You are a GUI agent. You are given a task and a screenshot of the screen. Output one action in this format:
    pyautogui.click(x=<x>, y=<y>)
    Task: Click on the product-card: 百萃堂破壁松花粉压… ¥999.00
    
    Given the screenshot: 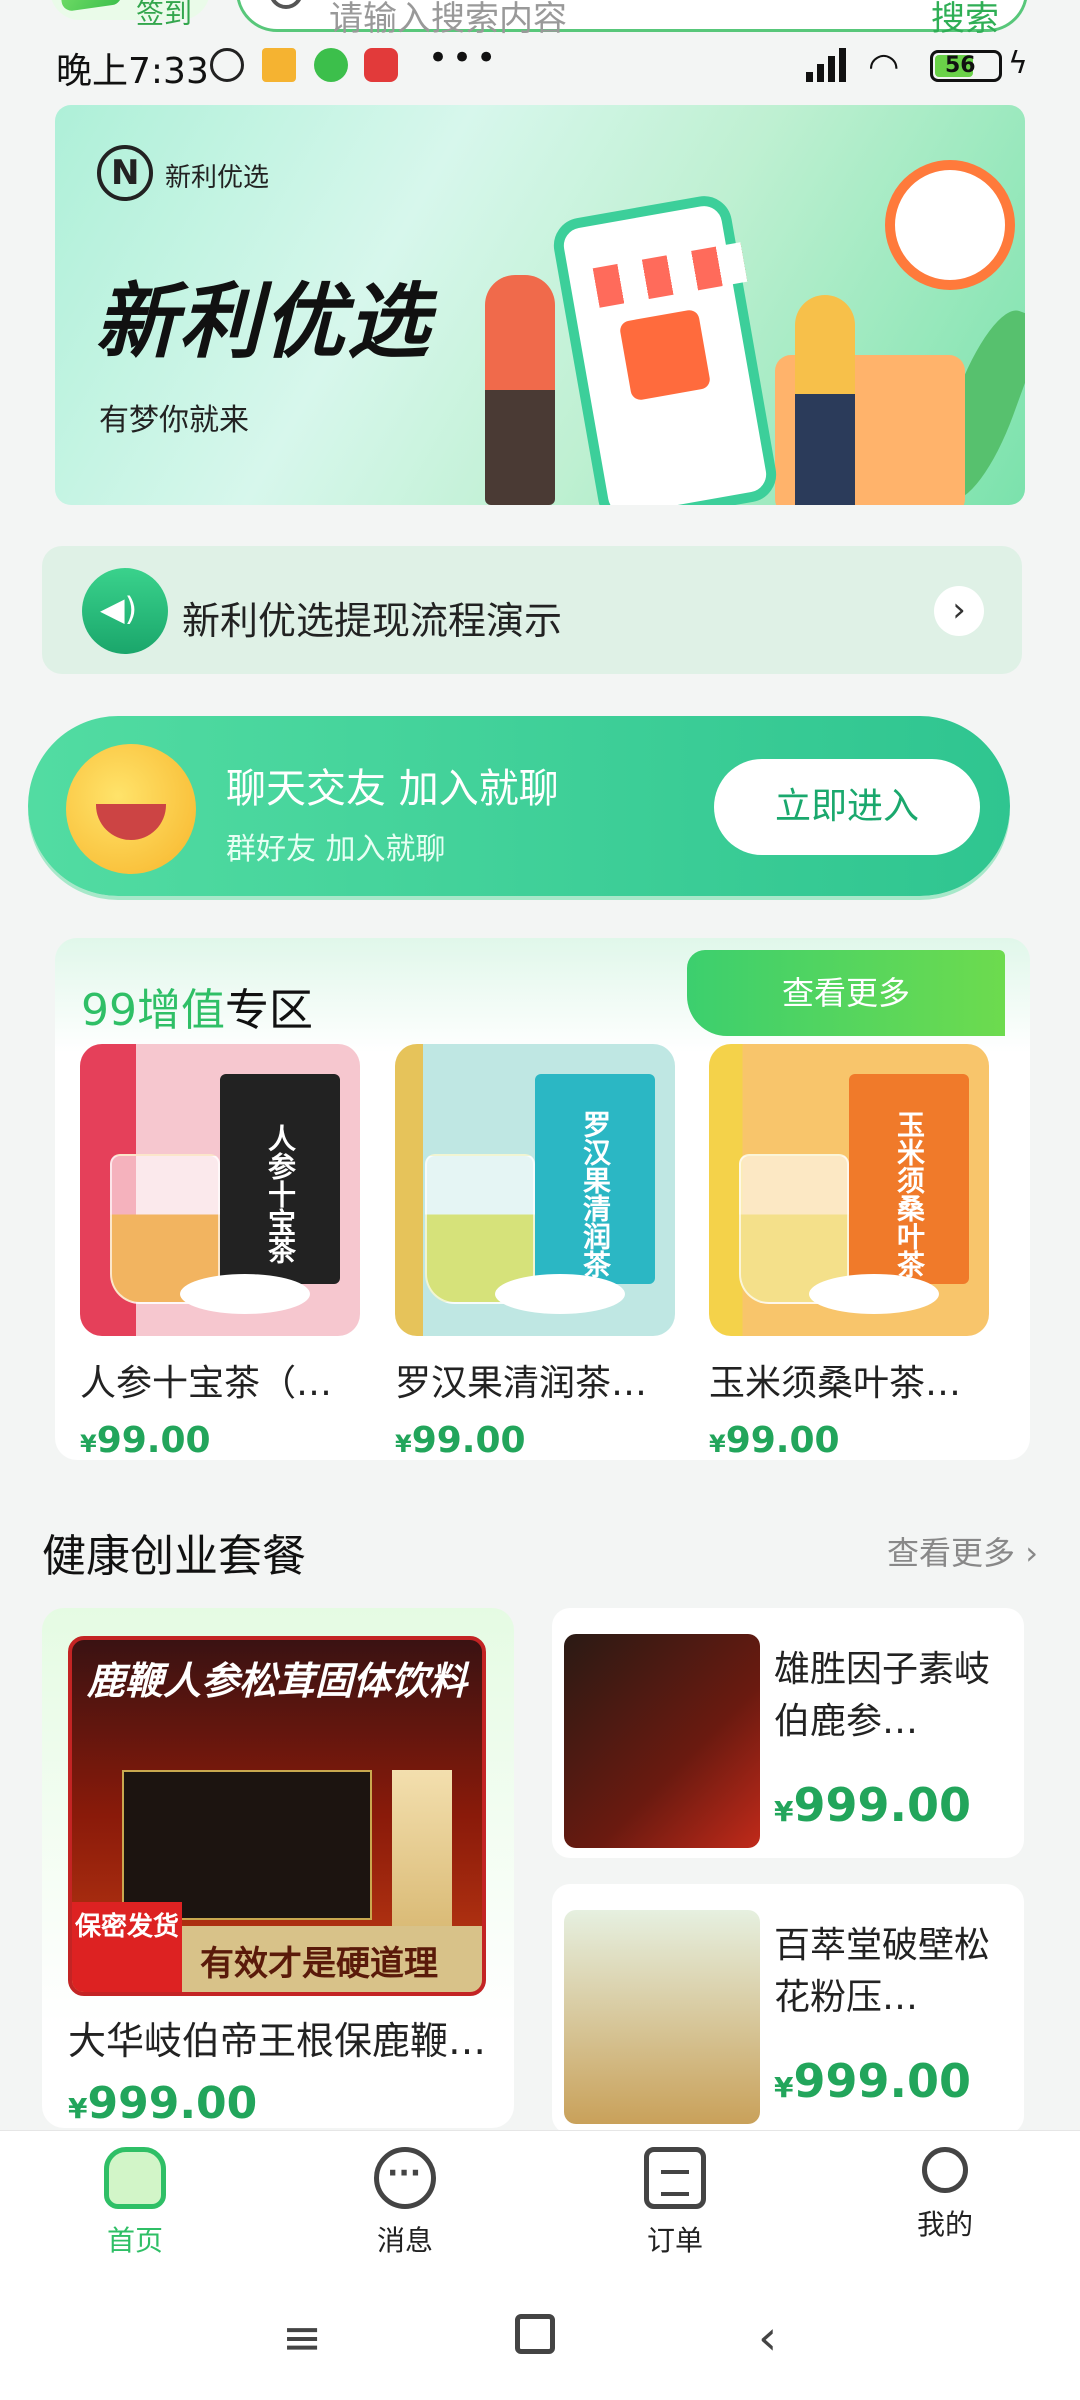 What is the action you would take?
    pyautogui.click(x=788, y=2009)
    